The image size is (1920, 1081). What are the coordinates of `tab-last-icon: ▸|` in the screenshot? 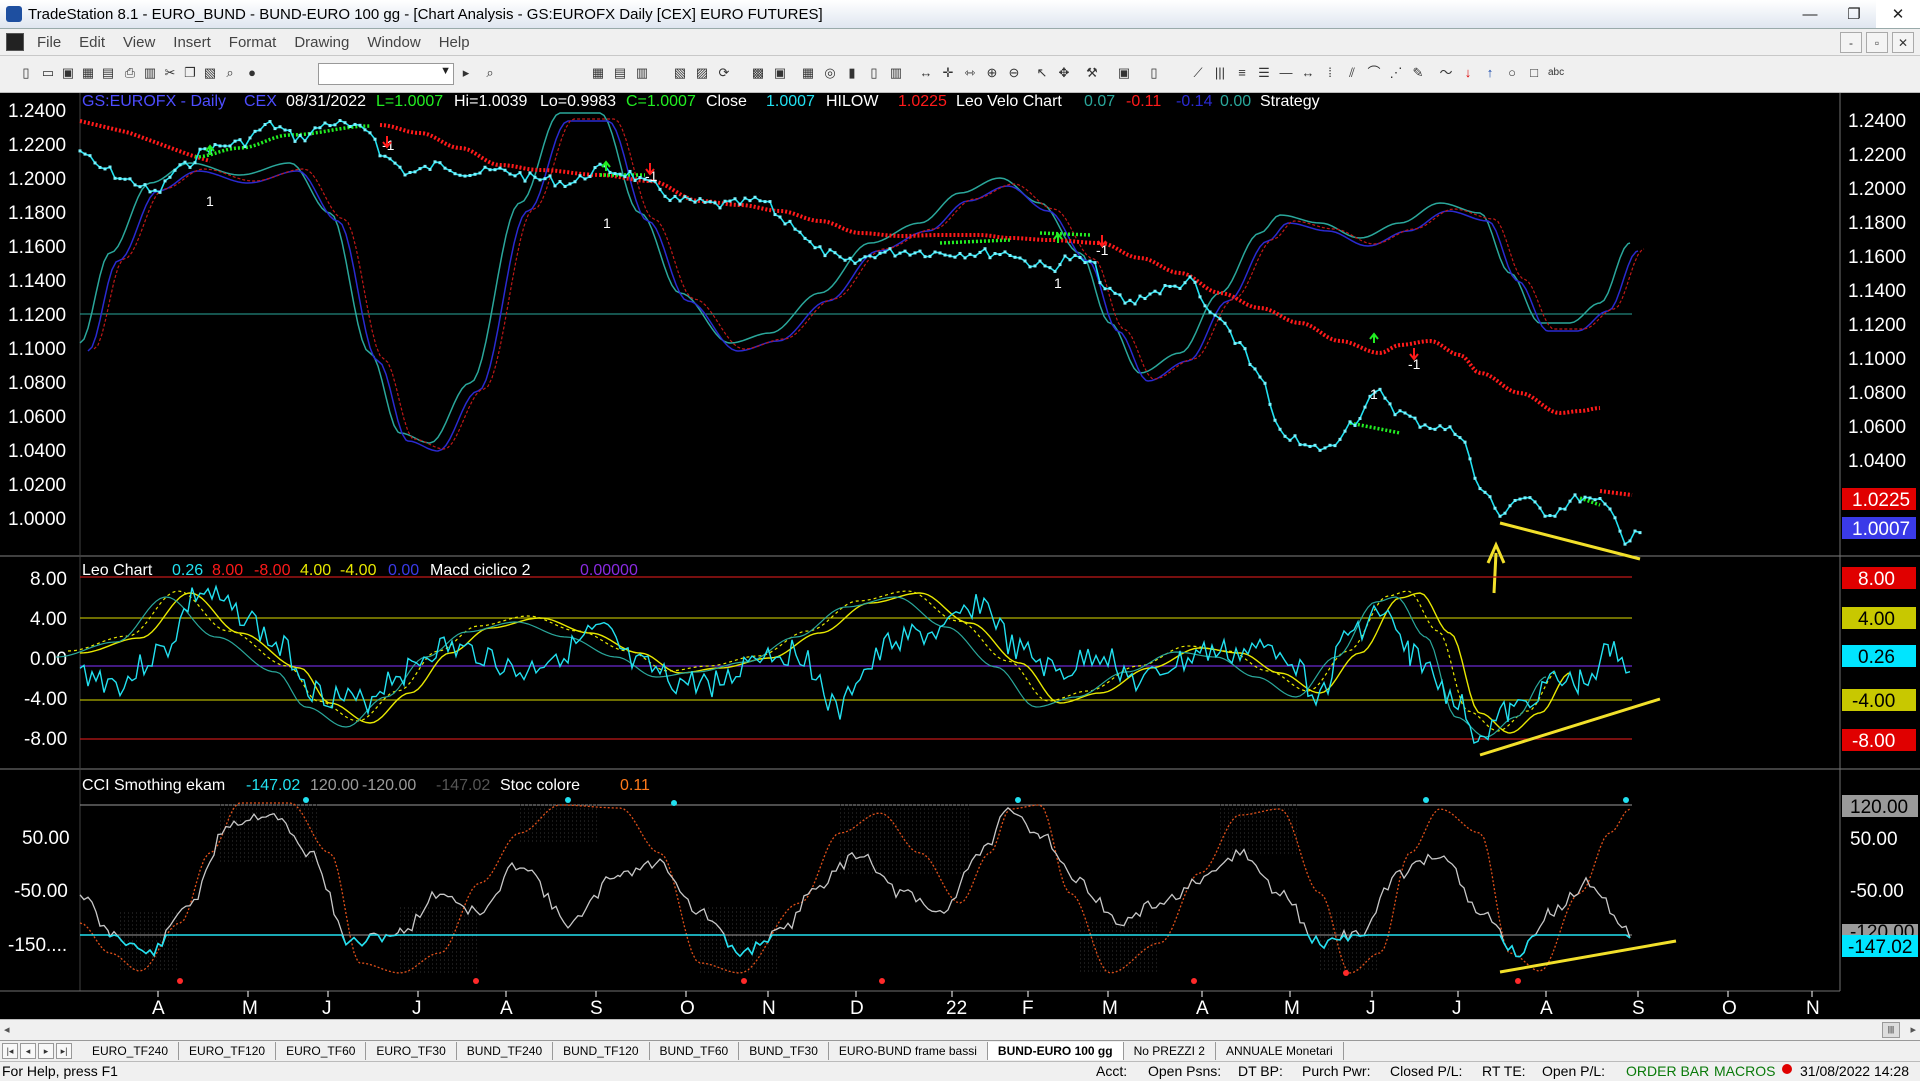 It's located at (64, 1051).